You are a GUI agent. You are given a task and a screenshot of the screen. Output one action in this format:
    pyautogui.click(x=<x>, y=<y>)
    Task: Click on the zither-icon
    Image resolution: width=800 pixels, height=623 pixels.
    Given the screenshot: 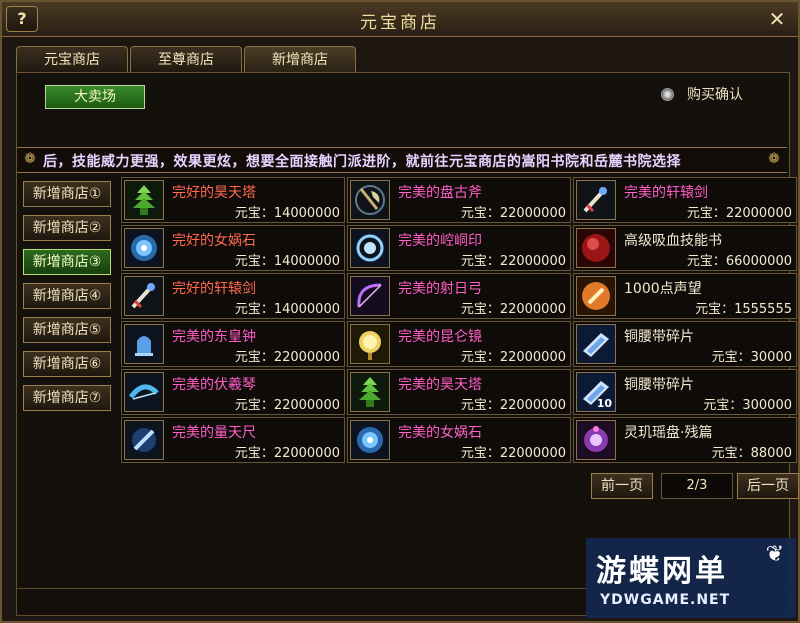 What is the action you would take?
    pyautogui.click(x=144, y=392)
    